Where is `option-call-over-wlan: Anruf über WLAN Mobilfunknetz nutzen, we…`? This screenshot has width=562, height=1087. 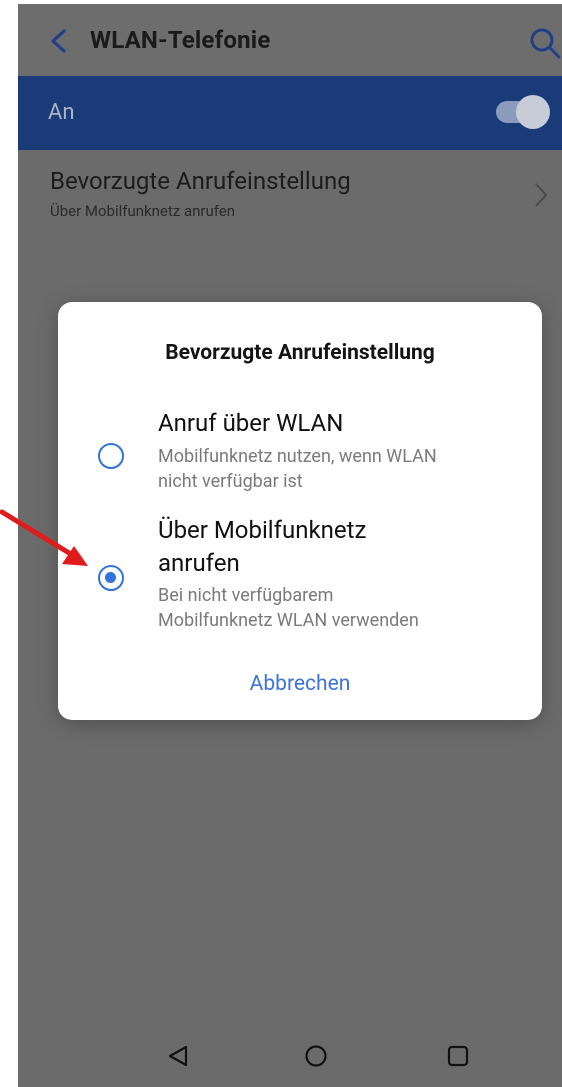 option-call-over-wlan: Anruf über WLAN Mobilfunknetz nutzen, we… is located at coordinates (300, 454).